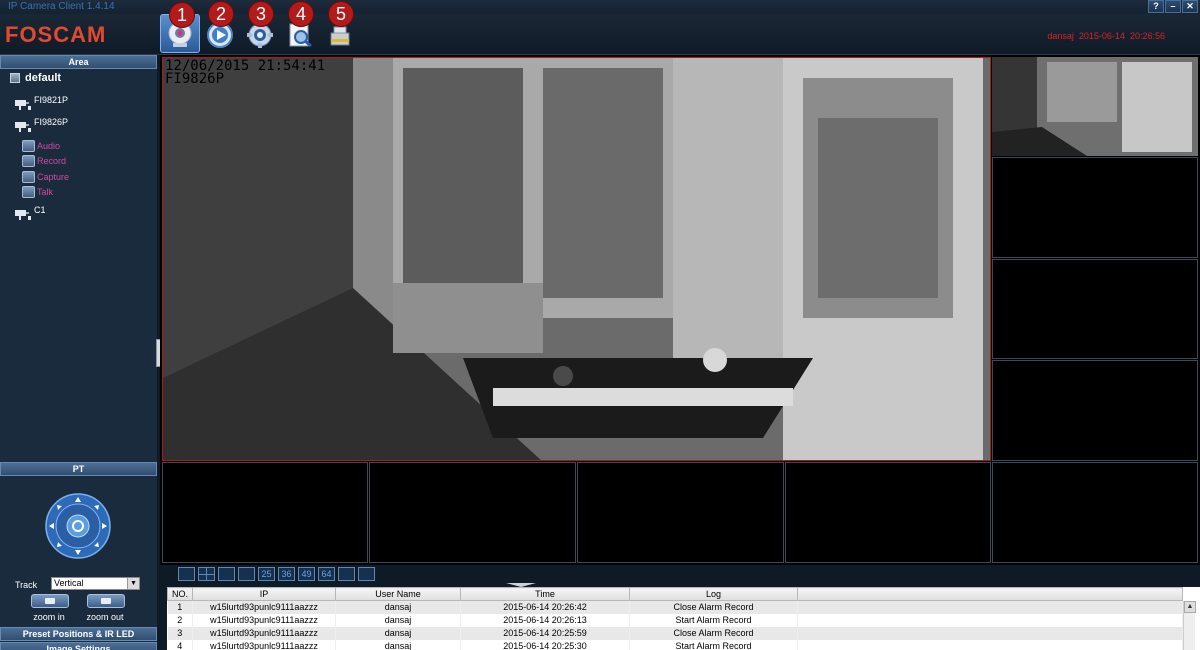  What do you see at coordinates (182, 15) in the screenshot?
I see `badge-1: 1` at bounding box center [182, 15].